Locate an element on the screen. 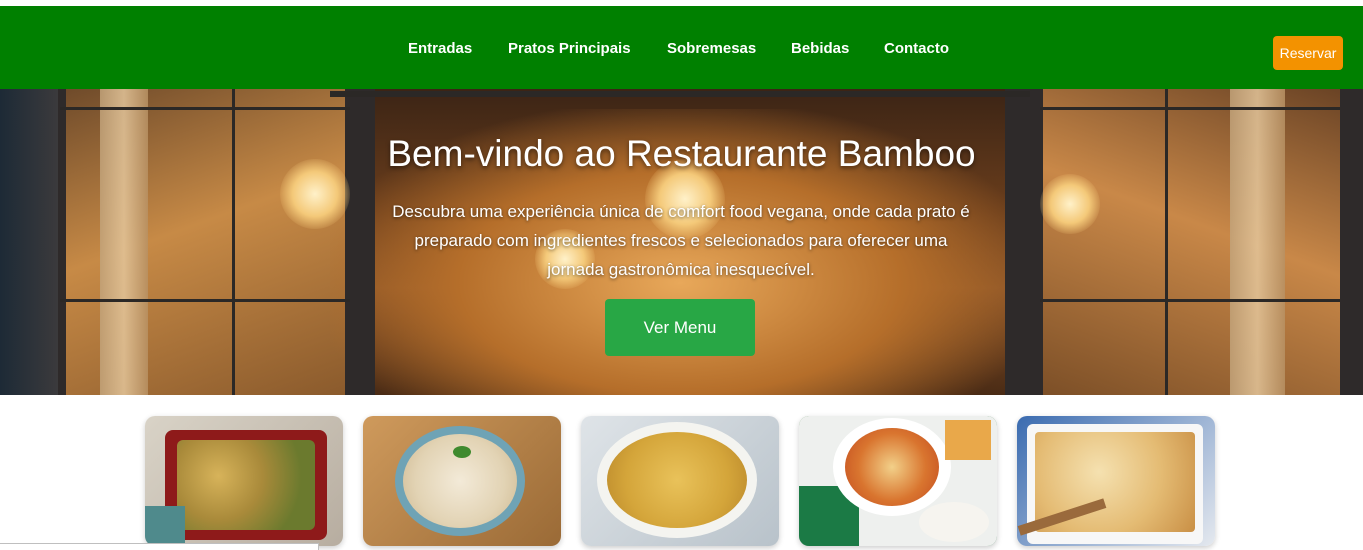 The height and width of the screenshot is (550, 1363). nav-link-bebidas: Bebidas is located at coordinates (820, 48).